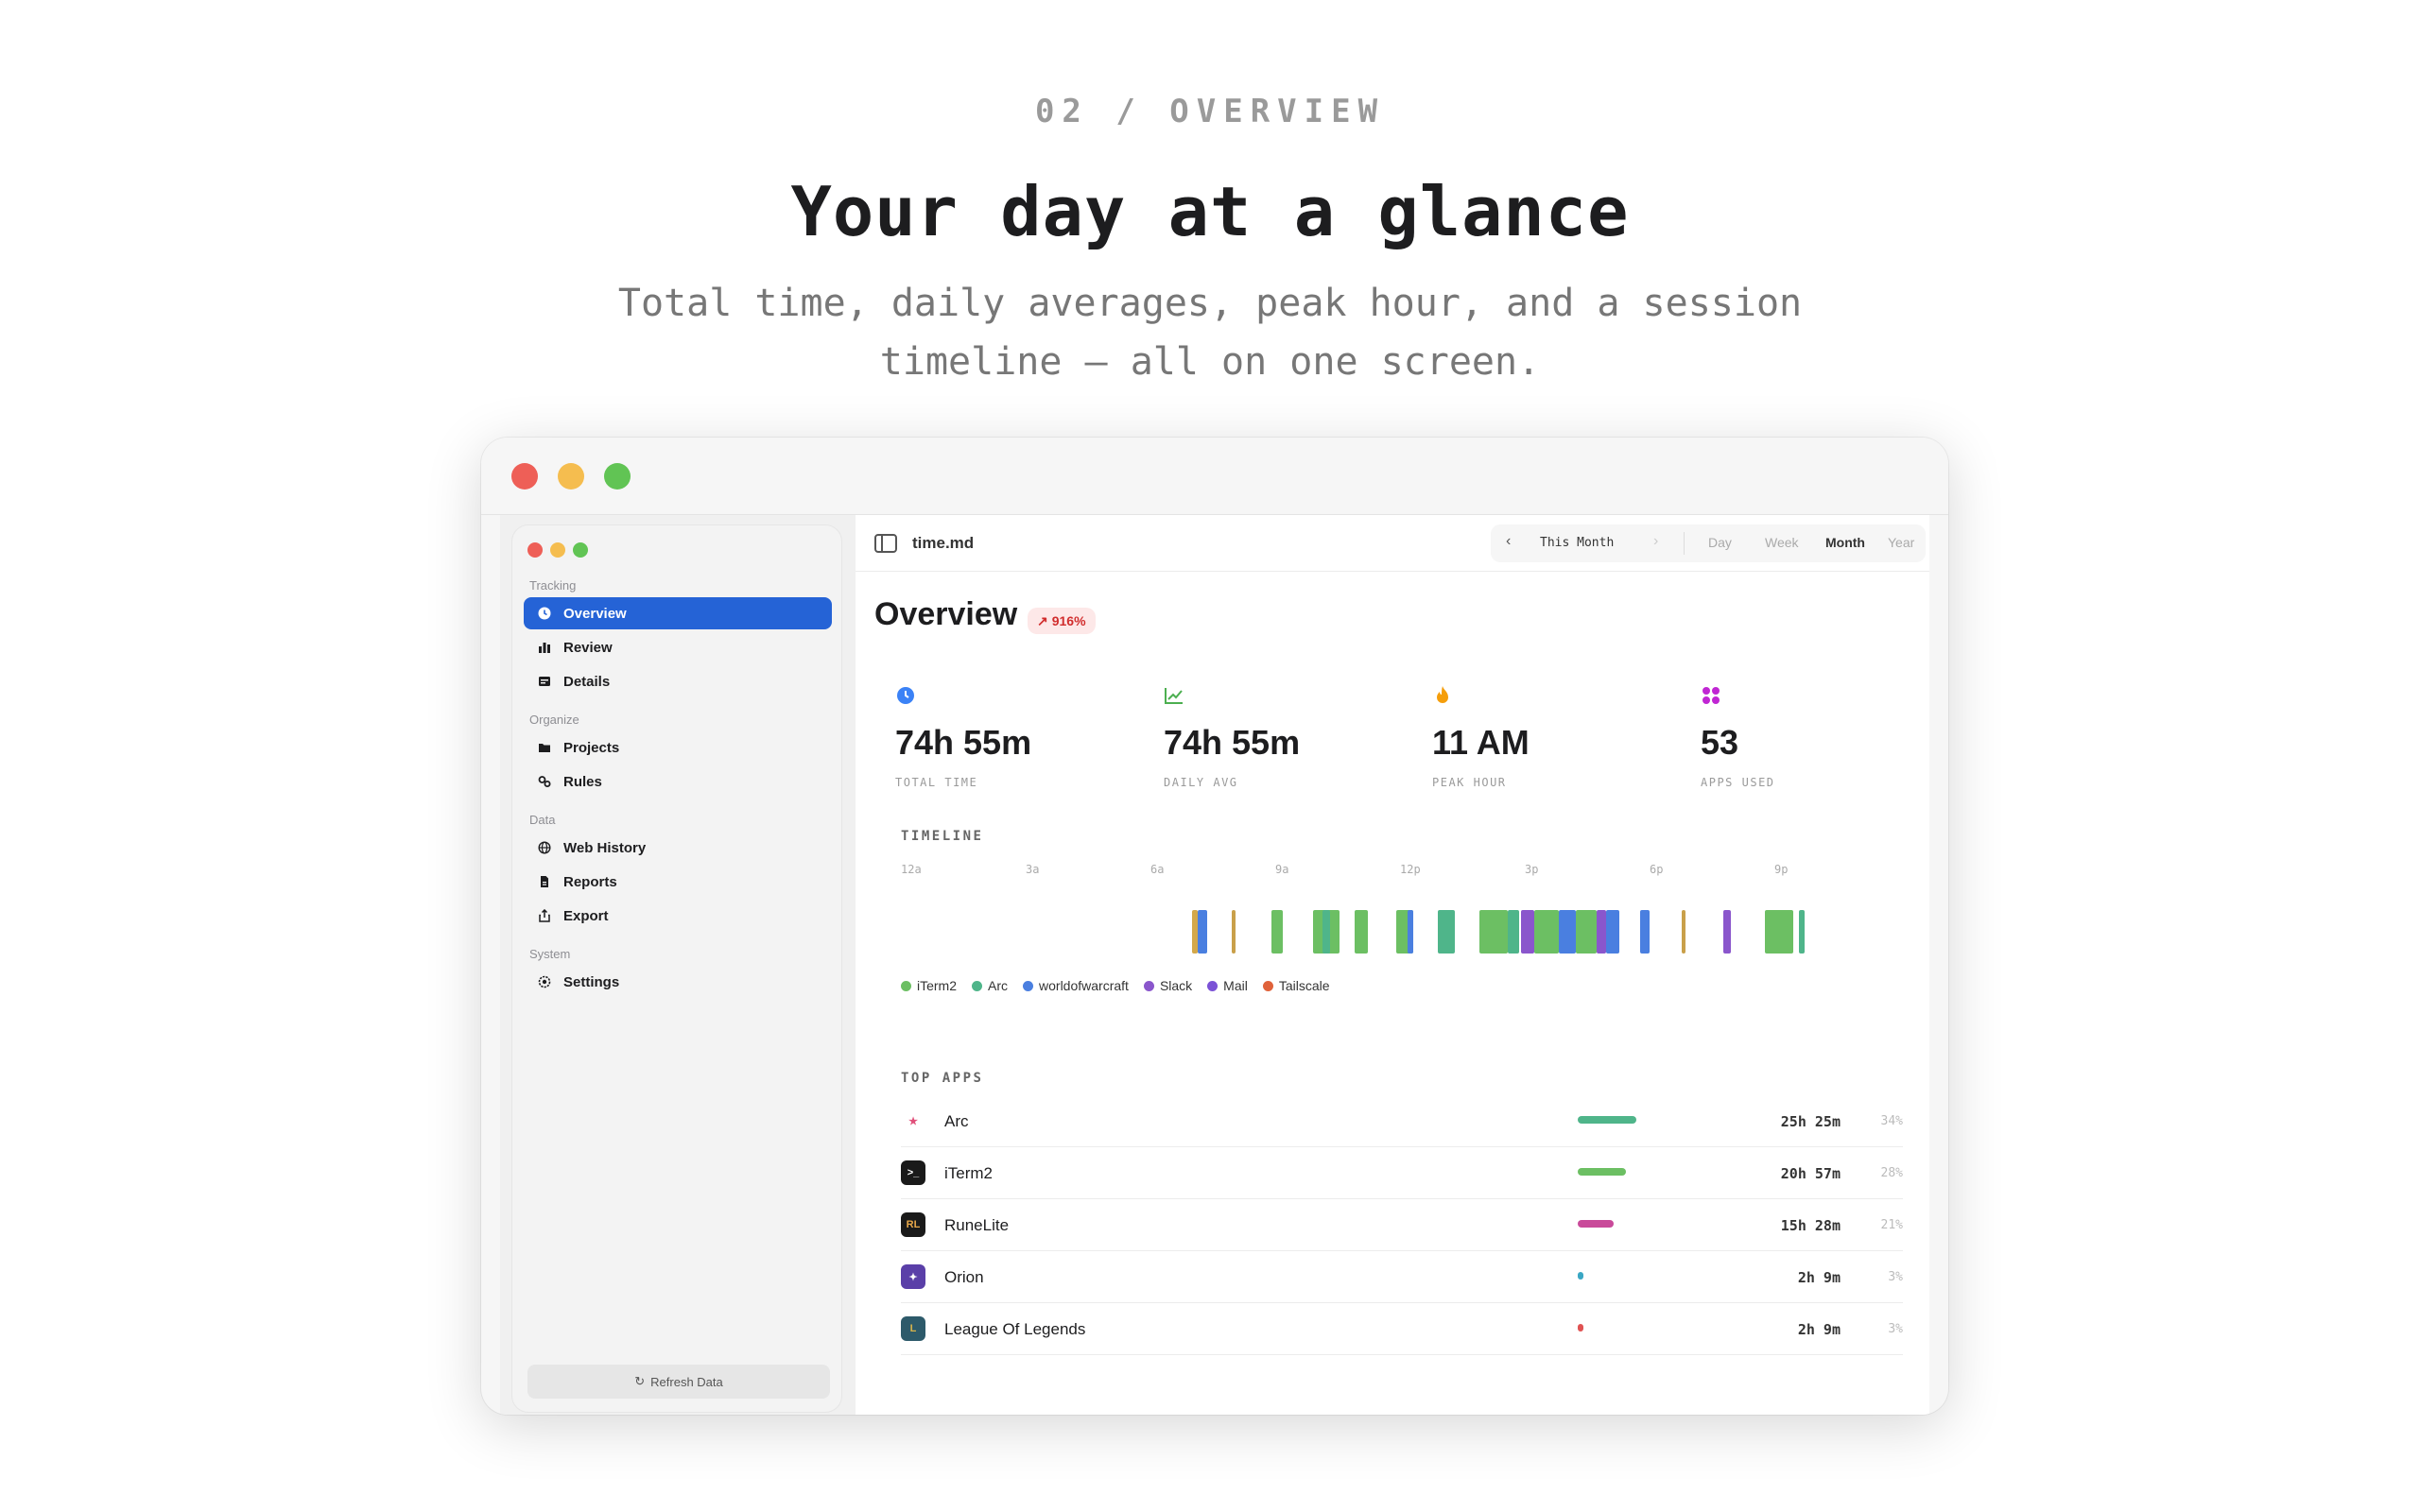 Image resolution: width=2420 pixels, height=1512 pixels. Describe the element at coordinates (1232, 742) in the screenshot. I see `stat-value: 74h 55m` at that location.